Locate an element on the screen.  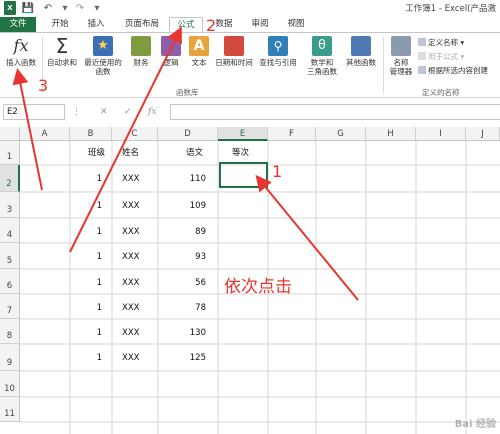
annotation-step-2: 2 is located at coordinates (211, 25).